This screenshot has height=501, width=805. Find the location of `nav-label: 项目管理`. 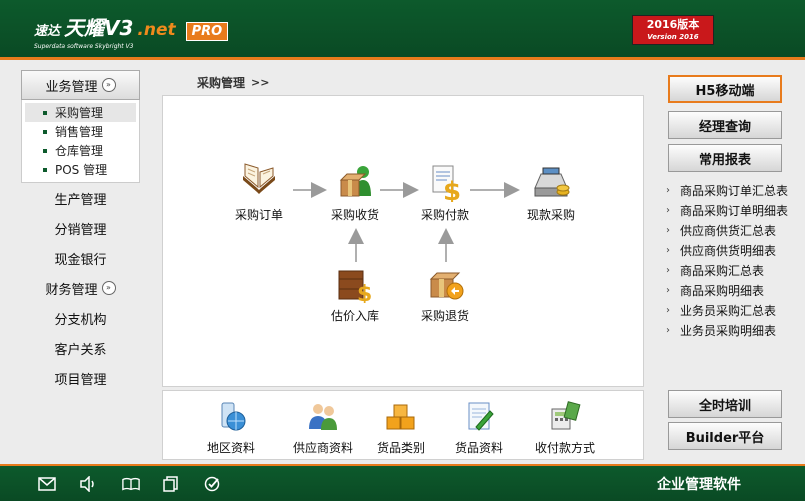

nav-label: 项目管理 is located at coordinates (80, 380).